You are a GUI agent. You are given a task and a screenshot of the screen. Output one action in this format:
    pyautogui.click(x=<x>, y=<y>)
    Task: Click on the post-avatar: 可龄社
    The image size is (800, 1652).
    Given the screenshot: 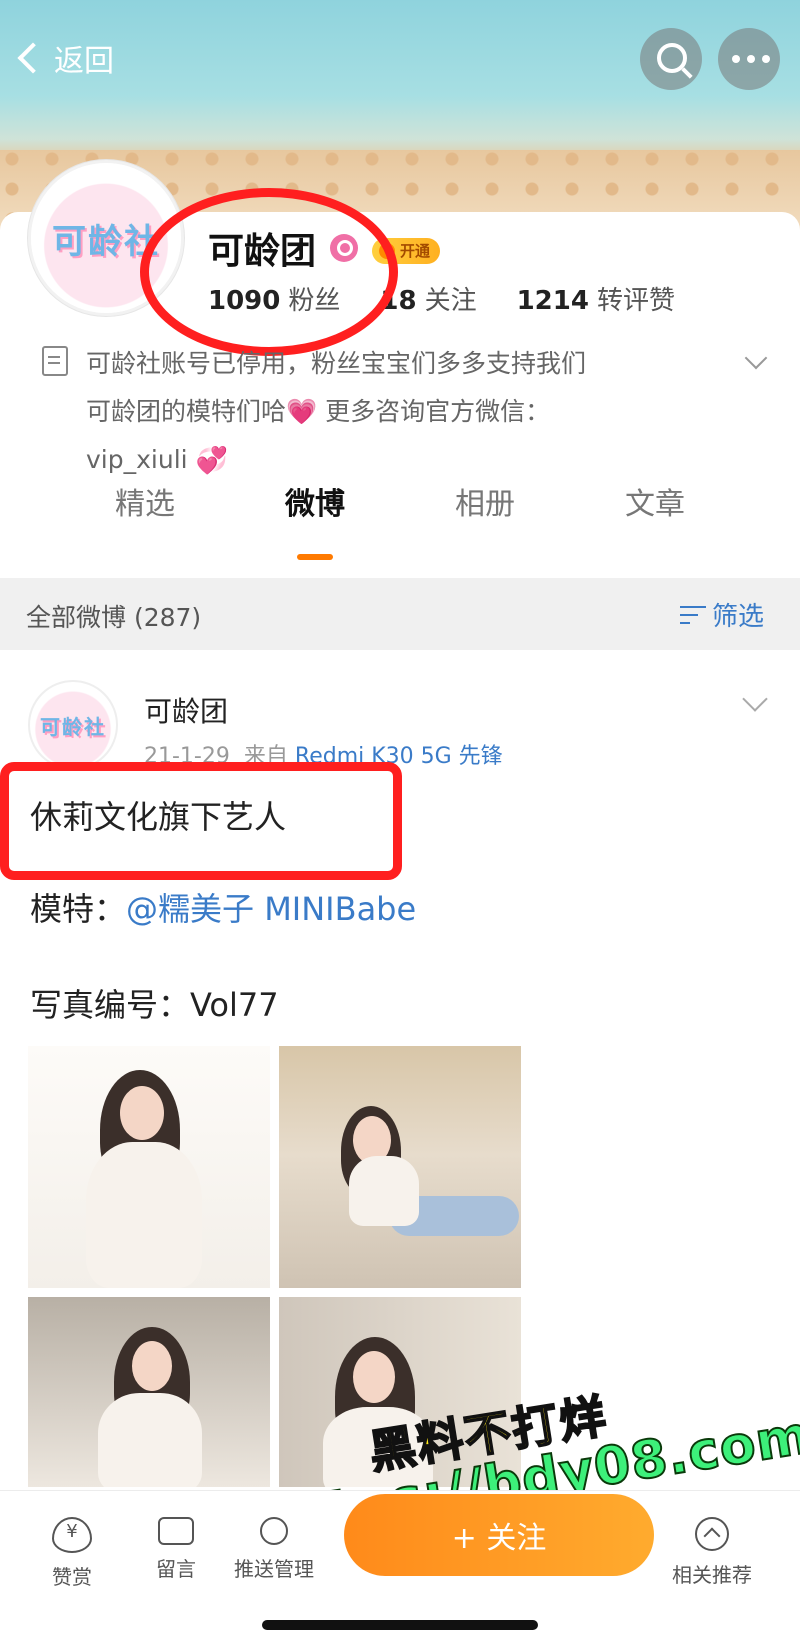 What is the action you would take?
    pyautogui.click(x=73, y=725)
    